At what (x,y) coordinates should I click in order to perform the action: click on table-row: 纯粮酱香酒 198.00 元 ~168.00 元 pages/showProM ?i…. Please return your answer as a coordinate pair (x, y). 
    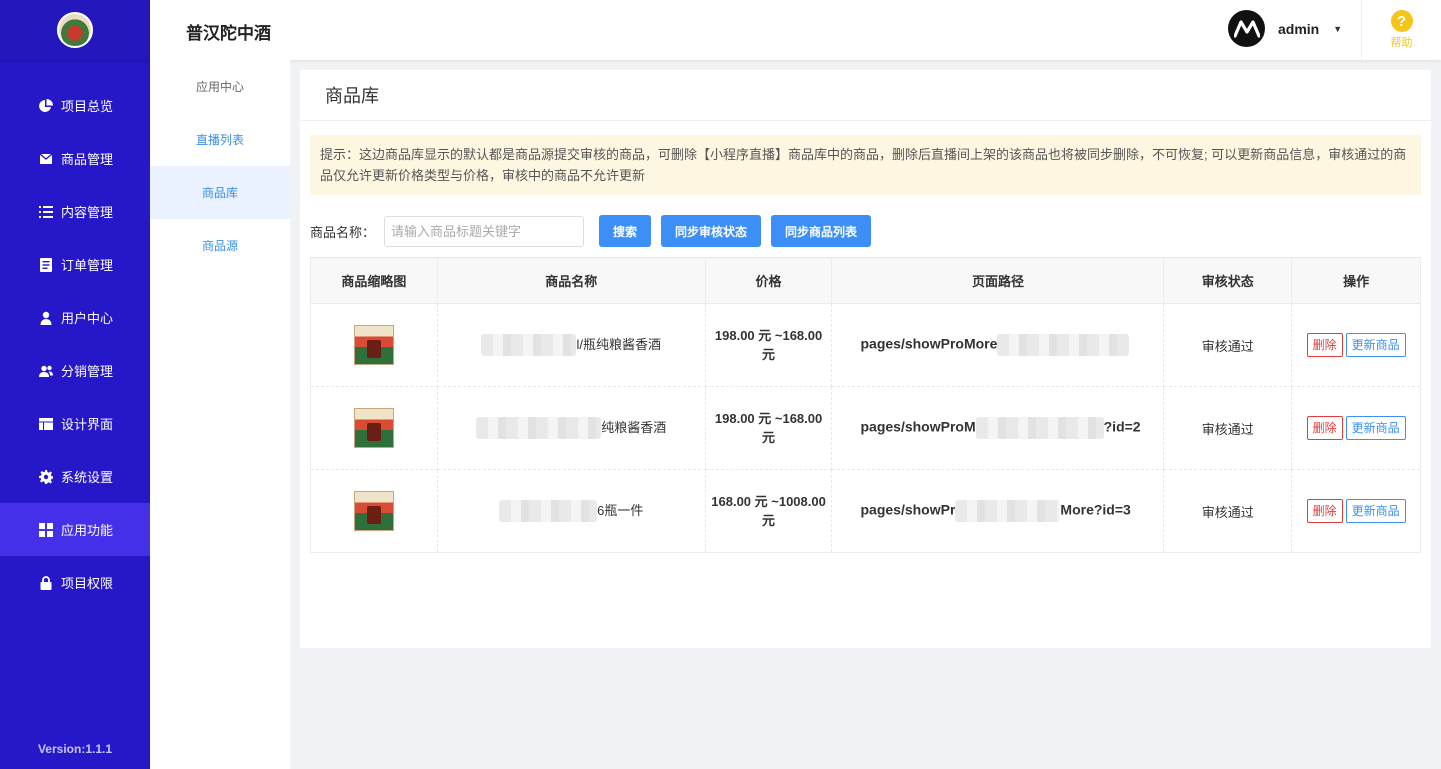
    Looking at the image, I should click on (865, 428).